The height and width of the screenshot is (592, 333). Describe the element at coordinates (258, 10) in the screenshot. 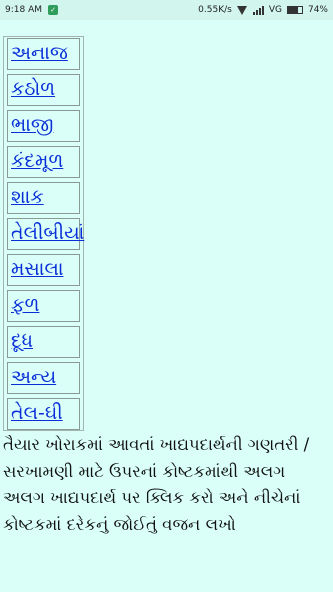

I see `signal-icon` at that location.